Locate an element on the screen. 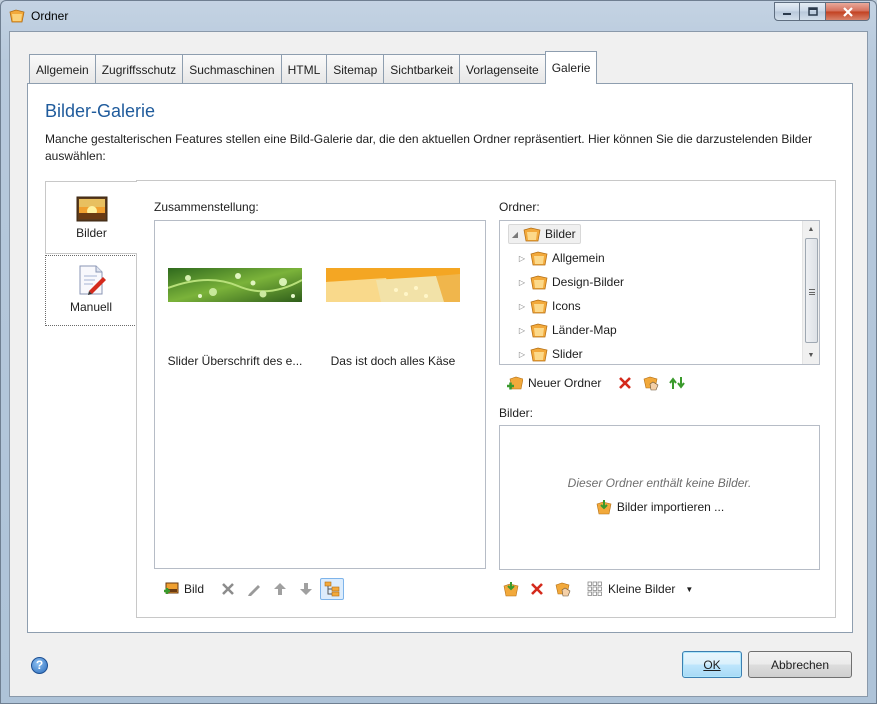  maximize-button is located at coordinates (813, 11).